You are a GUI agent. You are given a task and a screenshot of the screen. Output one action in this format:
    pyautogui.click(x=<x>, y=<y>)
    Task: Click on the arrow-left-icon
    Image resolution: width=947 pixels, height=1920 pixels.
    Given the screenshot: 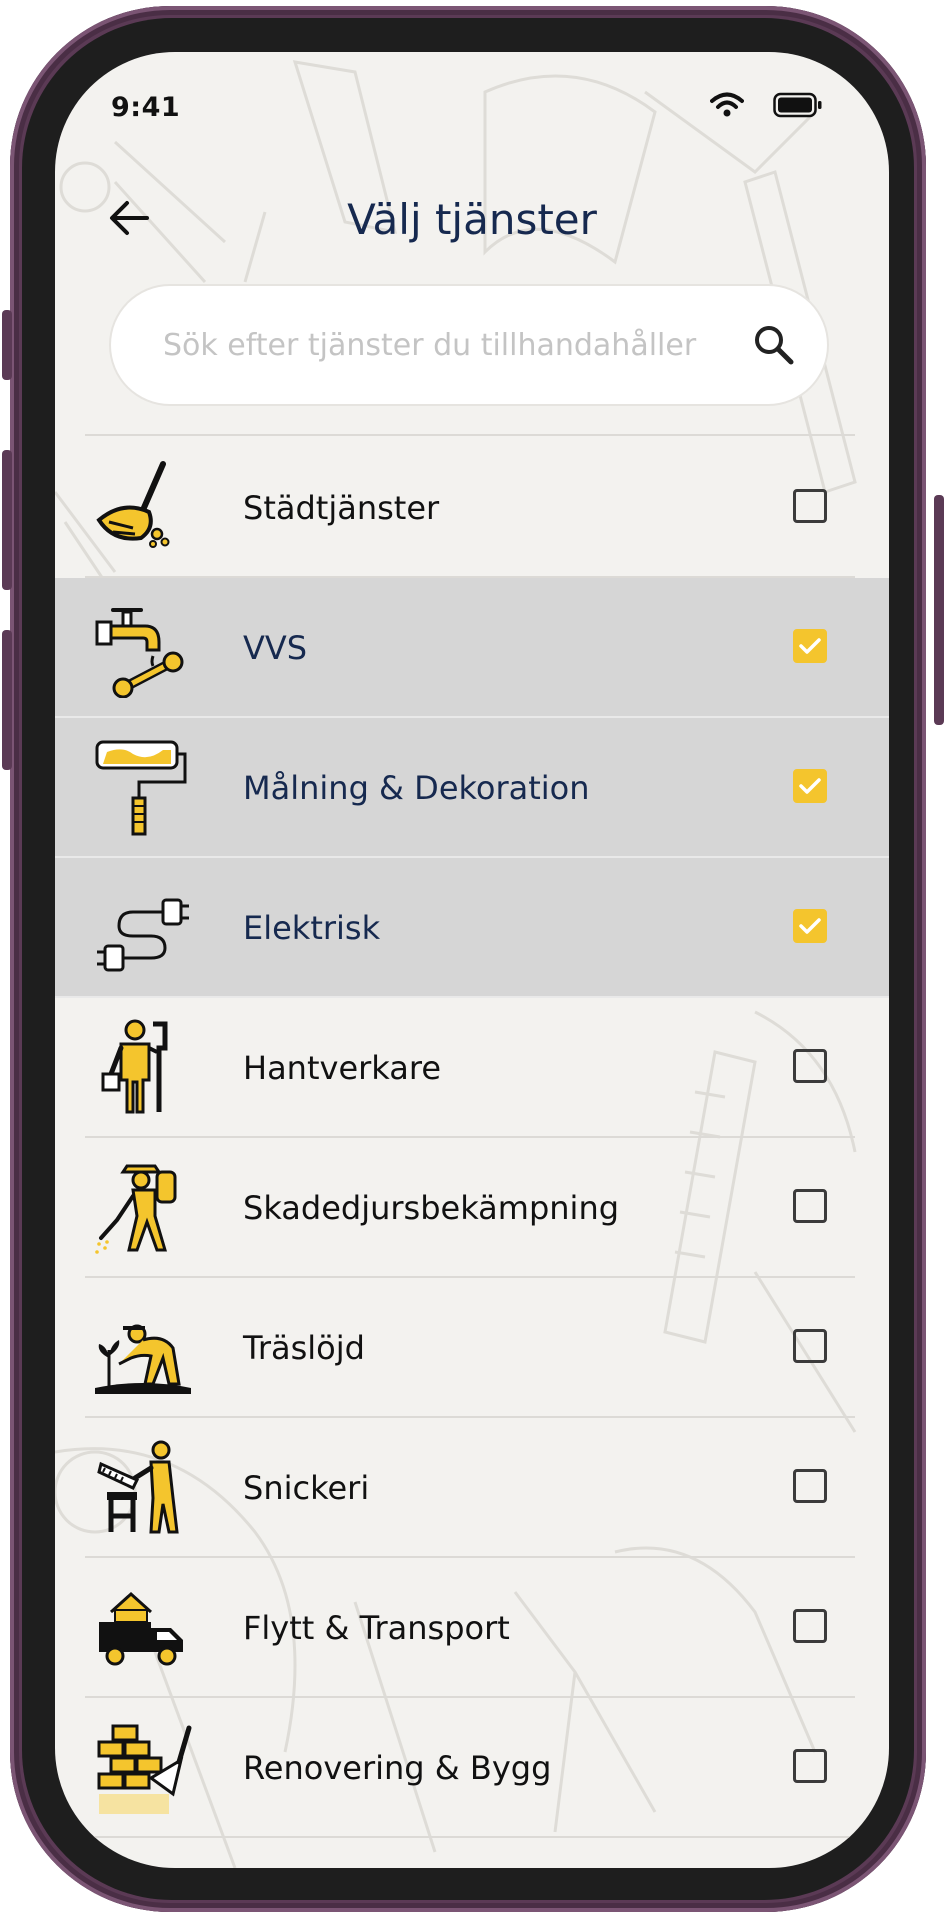 What is the action you would take?
    pyautogui.click(x=129, y=218)
    